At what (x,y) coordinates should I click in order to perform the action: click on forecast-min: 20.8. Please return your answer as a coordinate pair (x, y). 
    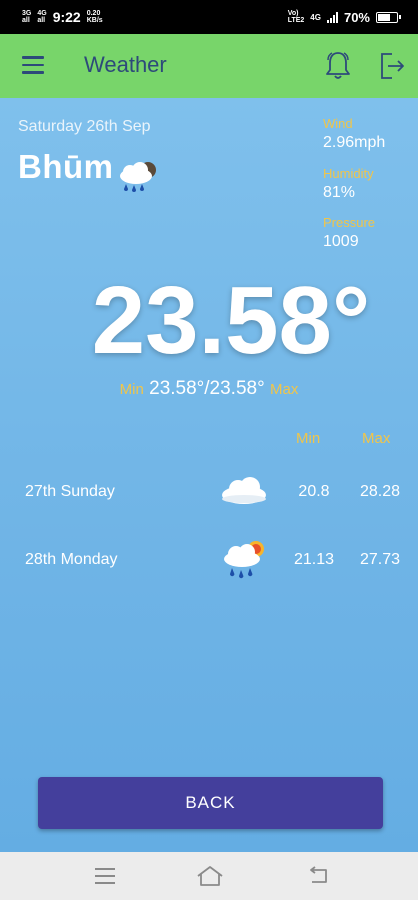
    Looking at the image, I should click on (314, 491).